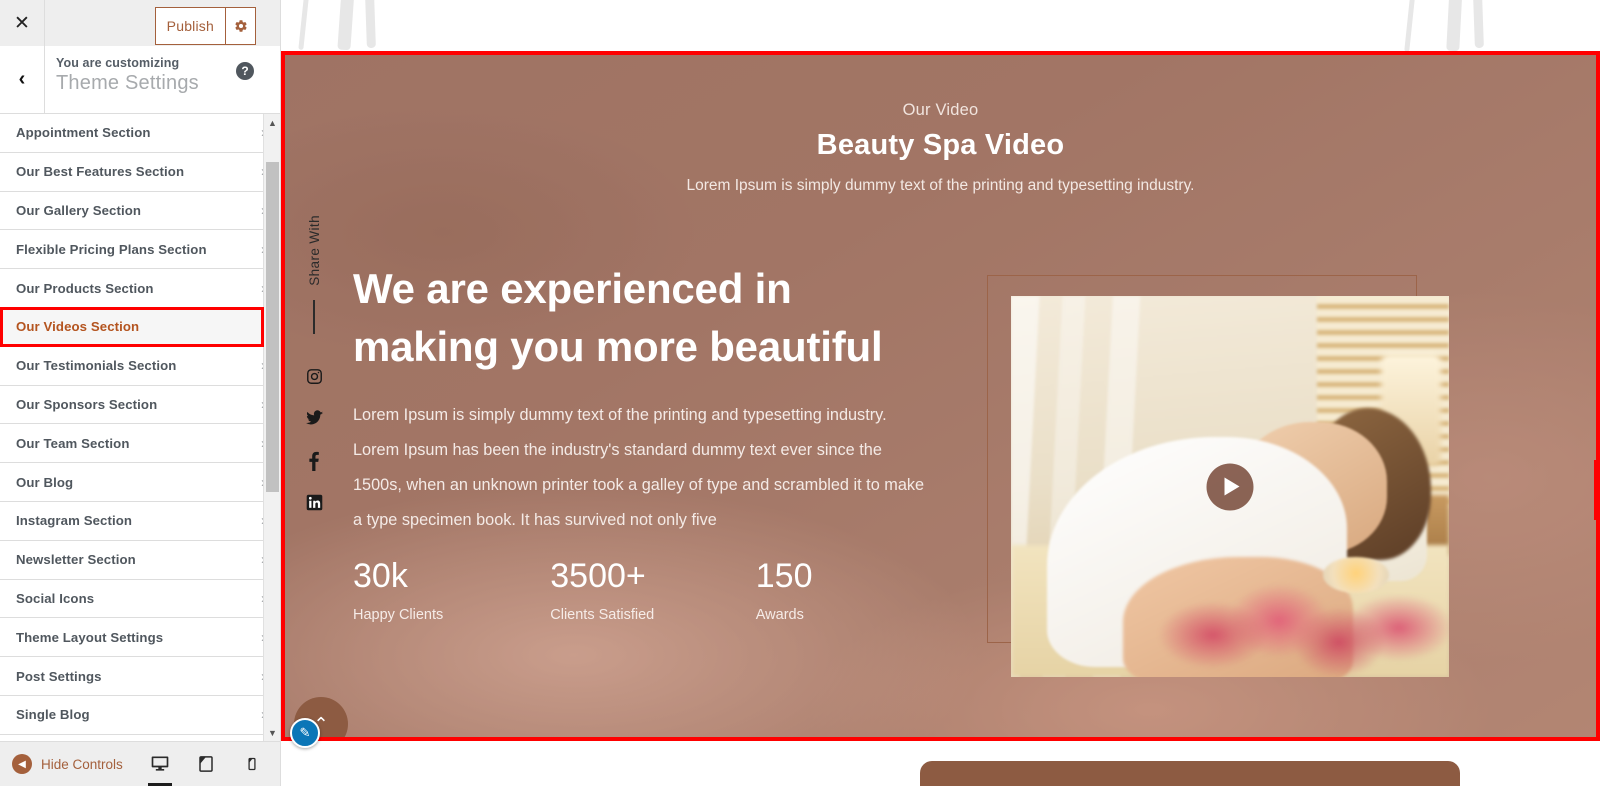 The height and width of the screenshot is (786, 1600). Describe the element at coordinates (82, 764) in the screenshot. I see `hide-controls-label: Hide Controls` at that location.